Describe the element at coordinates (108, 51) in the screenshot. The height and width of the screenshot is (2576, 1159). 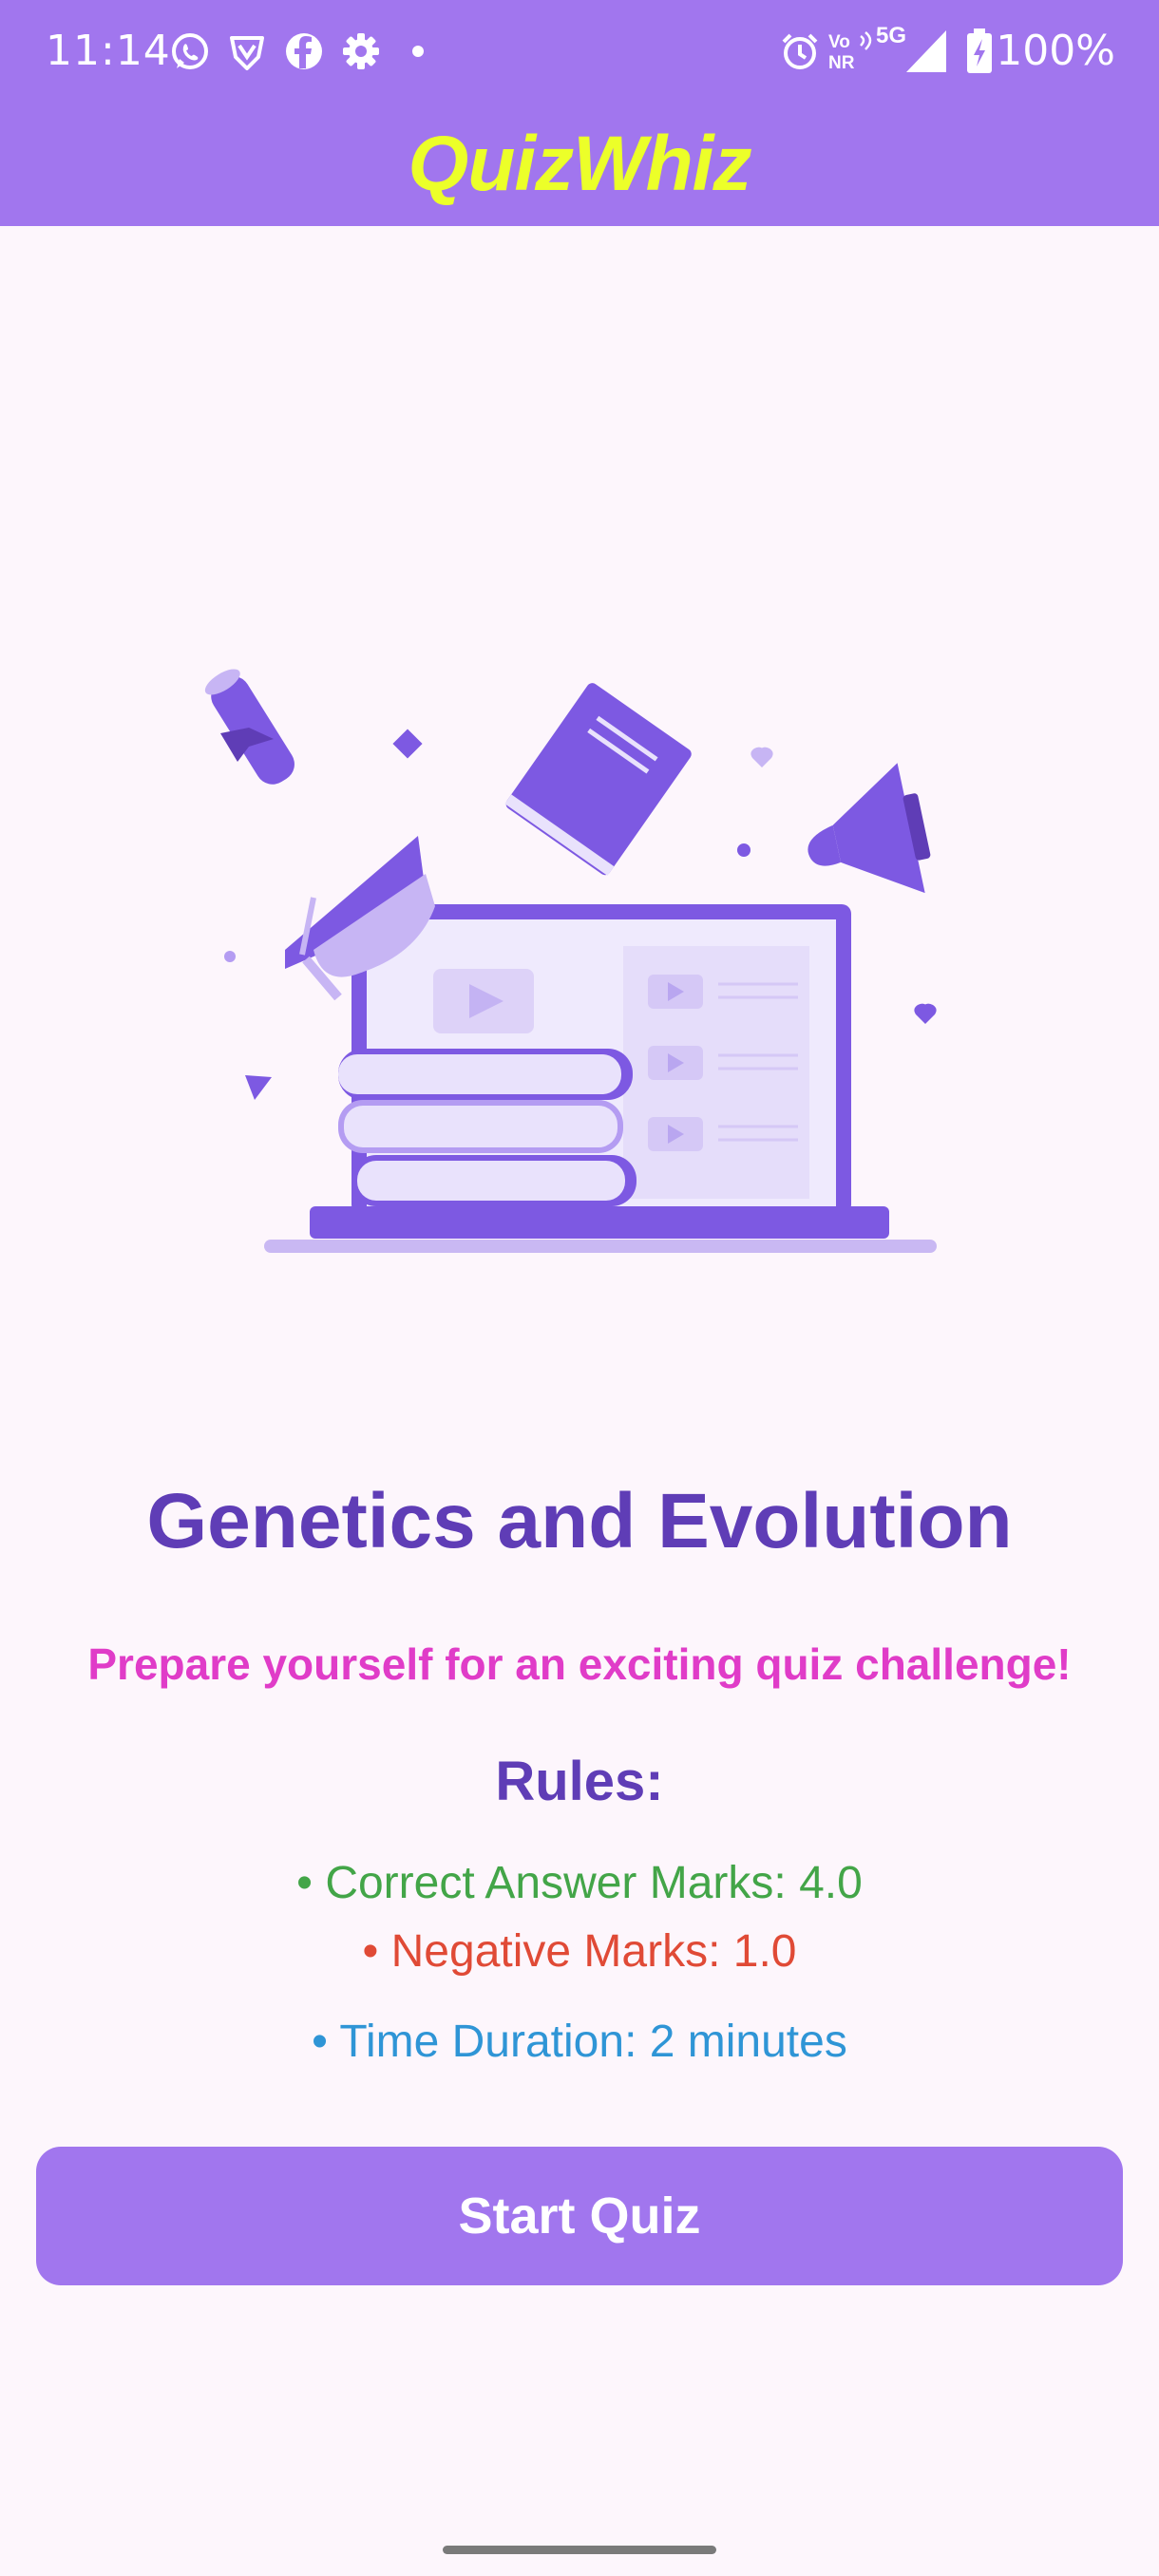
I see `status-time: 11:14` at that location.